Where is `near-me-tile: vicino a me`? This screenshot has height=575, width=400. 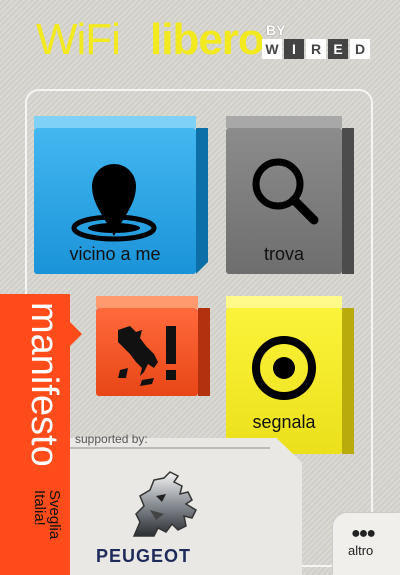
near-me-tile: vicino a me is located at coordinates (122, 195).